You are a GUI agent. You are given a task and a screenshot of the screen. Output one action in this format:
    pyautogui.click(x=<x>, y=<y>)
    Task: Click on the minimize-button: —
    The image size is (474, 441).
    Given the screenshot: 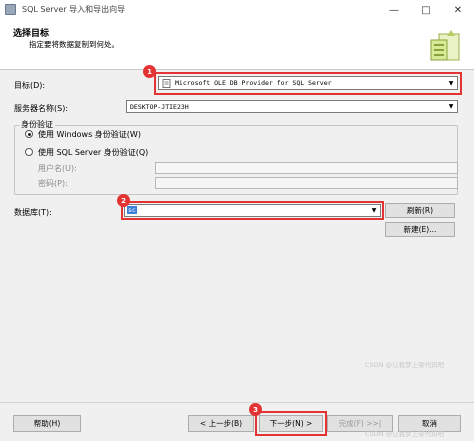 What is the action you would take?
    pyautogui.click(x=394, y=10)
    